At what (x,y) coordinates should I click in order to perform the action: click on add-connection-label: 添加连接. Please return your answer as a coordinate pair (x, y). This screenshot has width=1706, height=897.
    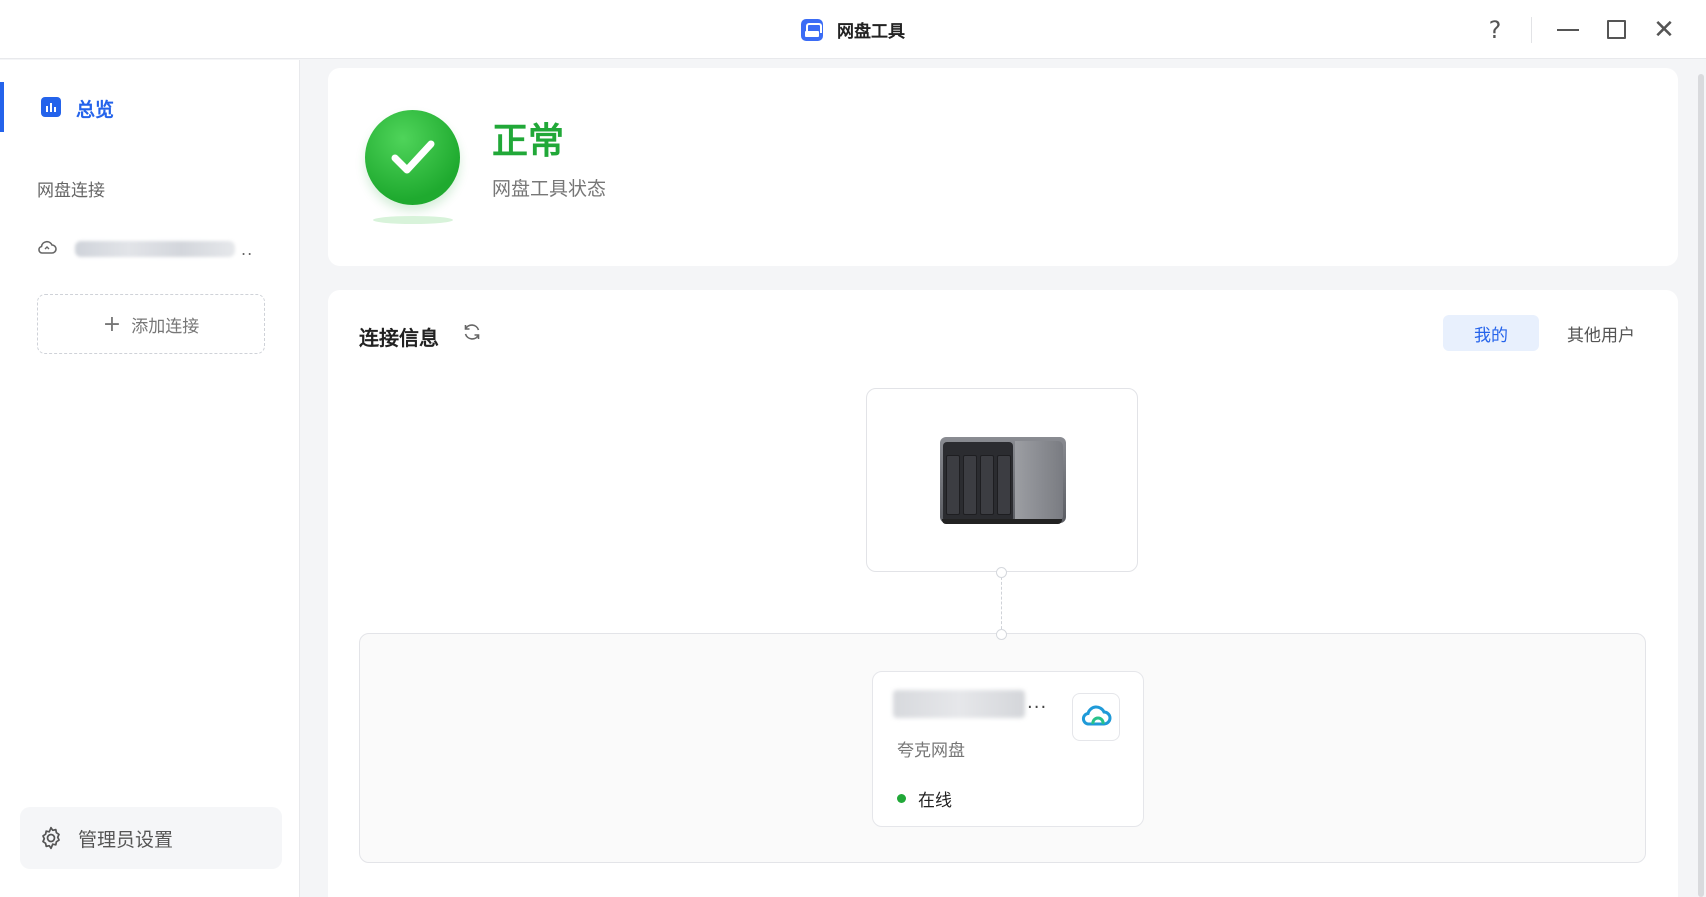
    Looking at the image, I should click on (165, 326).